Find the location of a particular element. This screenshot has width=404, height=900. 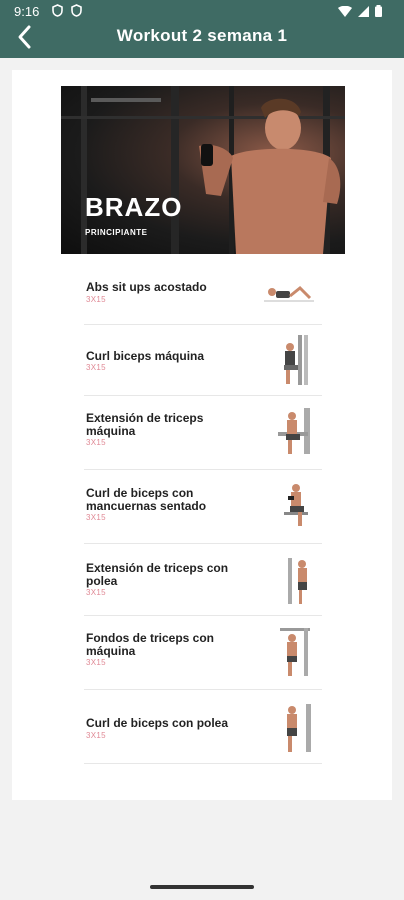

exercise-item: Extensión de triceps con polea 3X15 is located at coordinates (203, 580).